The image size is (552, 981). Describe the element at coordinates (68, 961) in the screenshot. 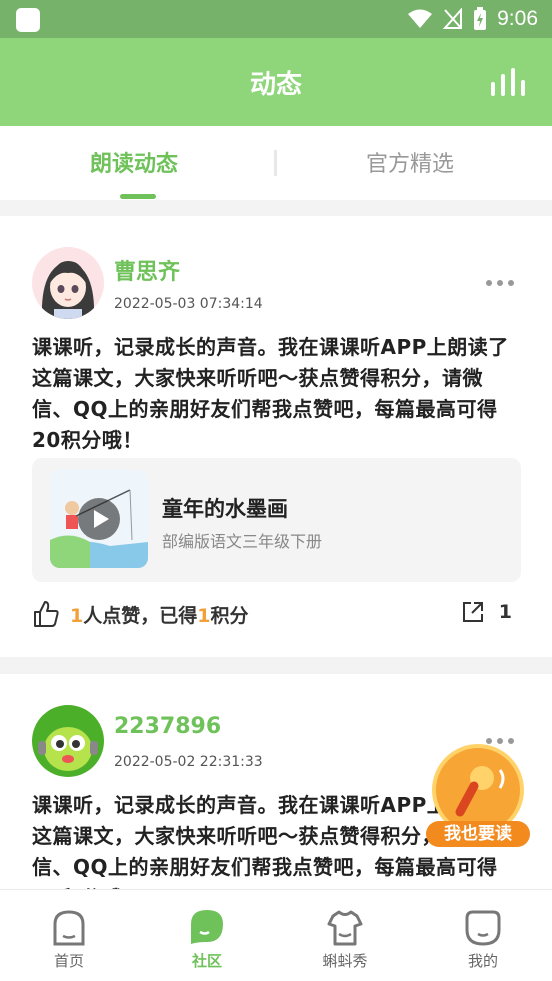

I see `nav-home-label: 首页` at that location.